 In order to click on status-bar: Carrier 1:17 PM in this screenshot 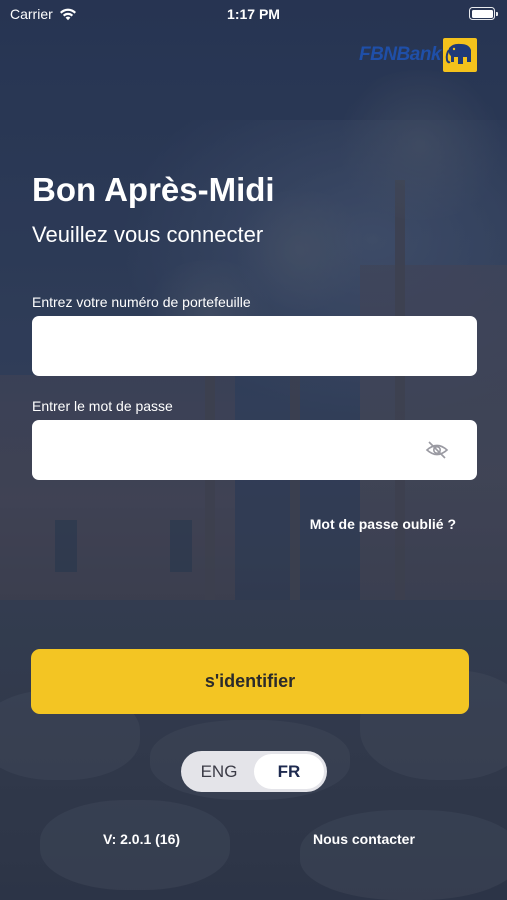, I will do `click(253, 14)`.